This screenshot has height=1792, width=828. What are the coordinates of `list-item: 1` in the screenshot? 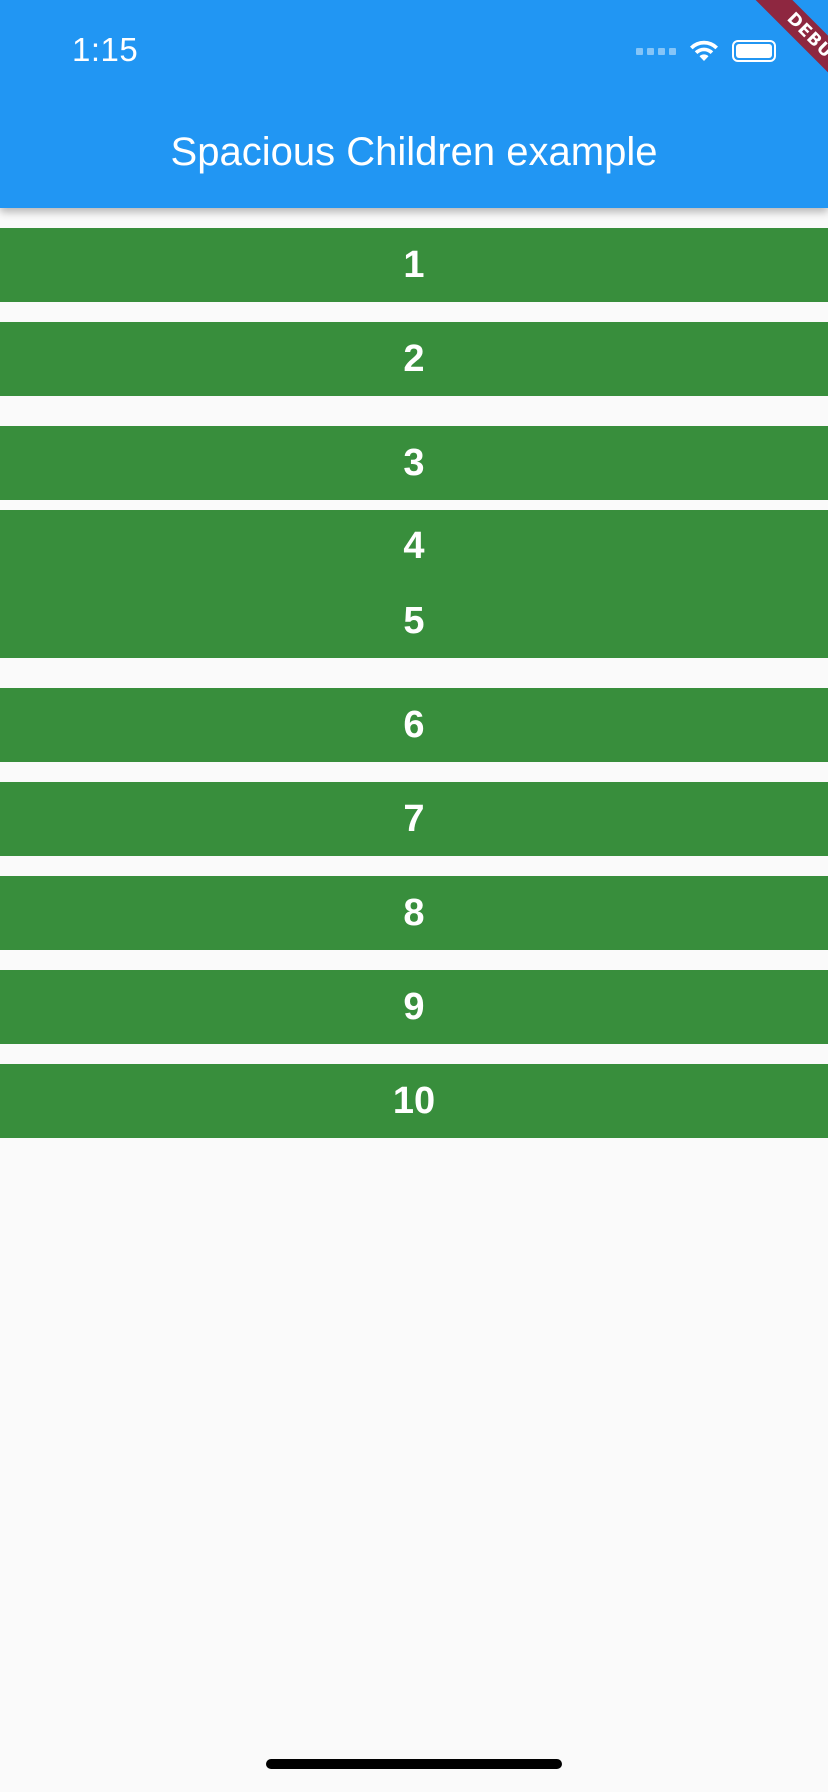 It's located at (414, 265).